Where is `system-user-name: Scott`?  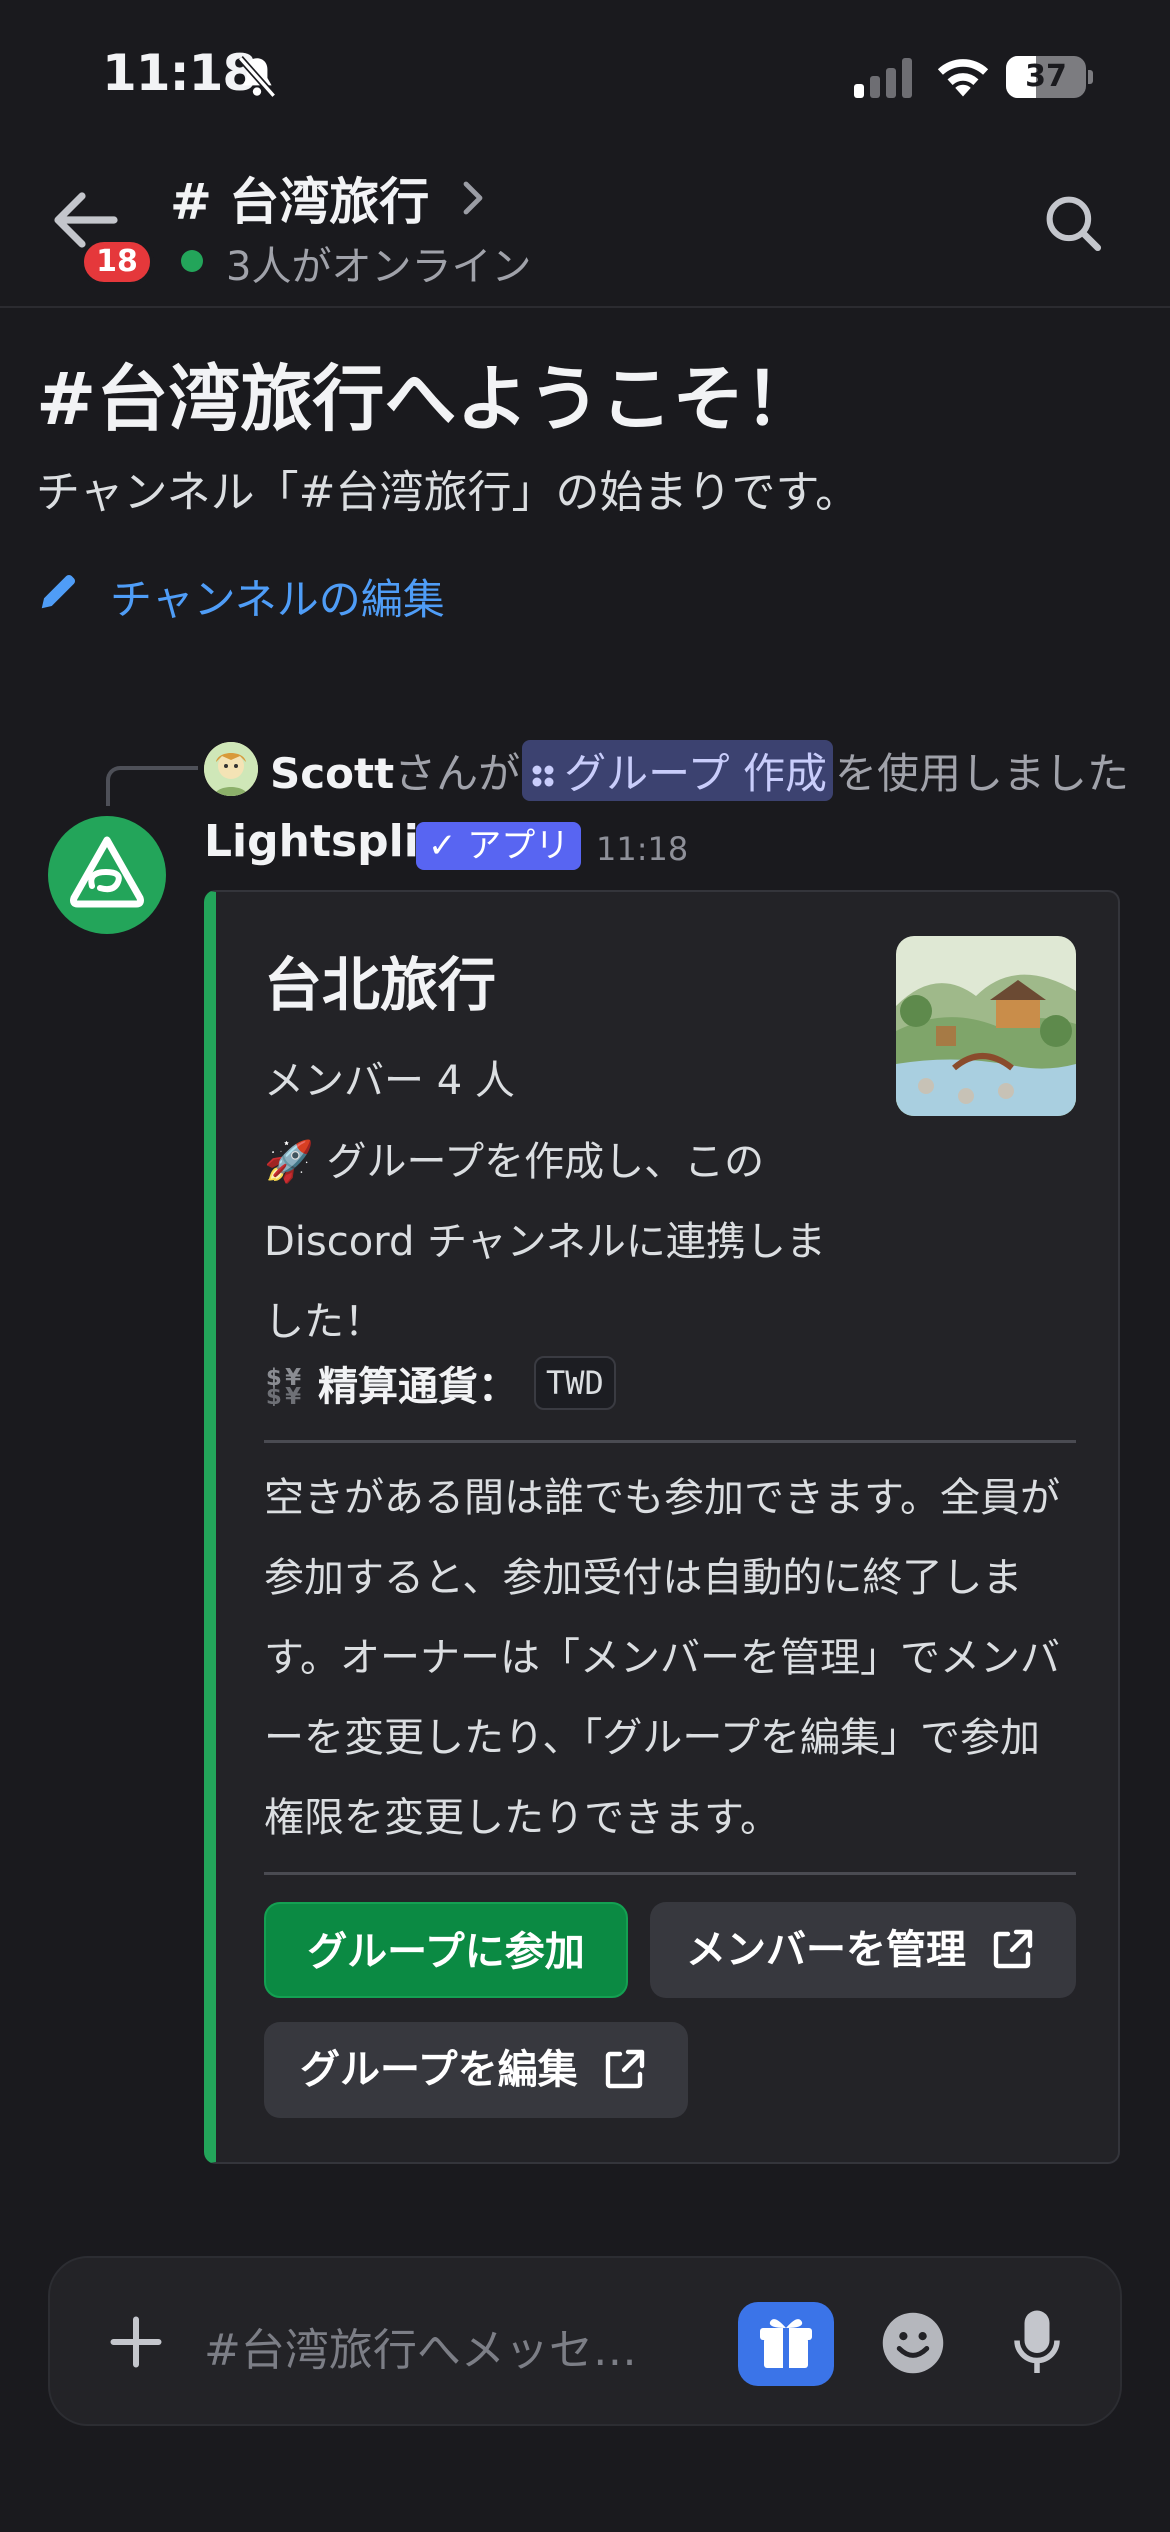 system-user-name: Scott is located at coordinates (332, 773).